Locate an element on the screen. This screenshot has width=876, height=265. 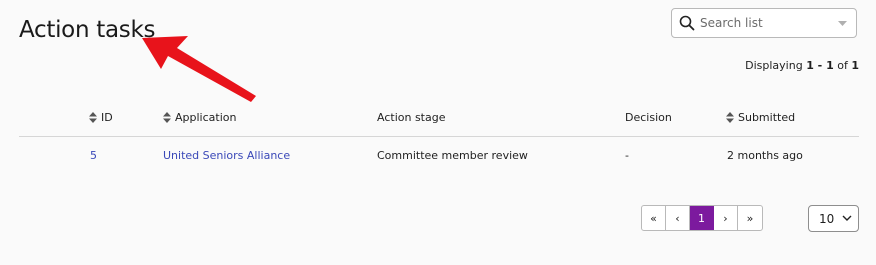
column-label: Action stage is located at coordinates (411, 117).